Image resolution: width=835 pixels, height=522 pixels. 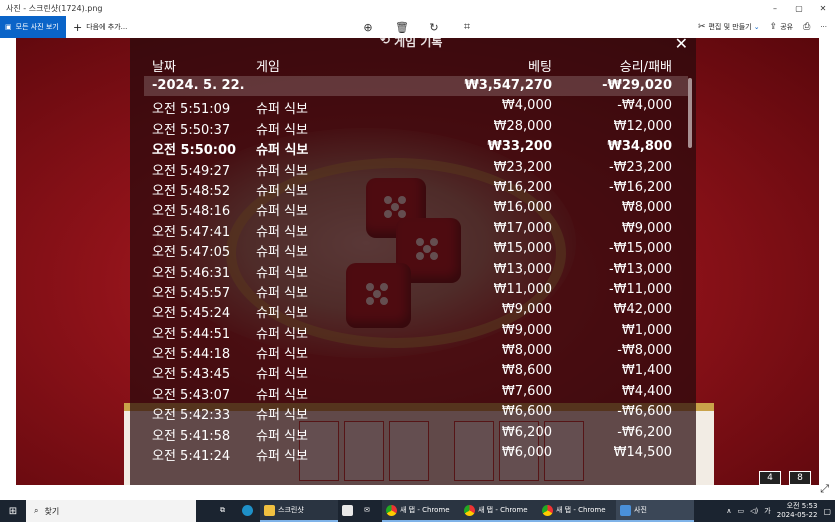 What do you see at coordinates (416, 106) in the screenshot?
I see `table-row: 오전 5:51:09 슈퍼 식보 ₩4,000 -₩4,000` at bounding box center [416, 106].